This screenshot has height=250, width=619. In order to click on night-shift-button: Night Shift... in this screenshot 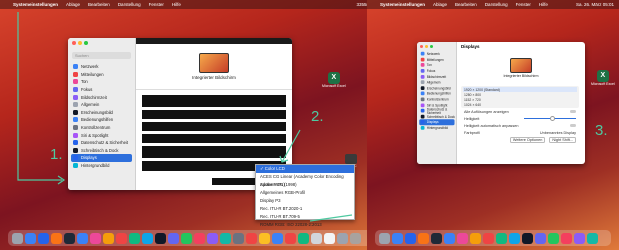, I will do `click(562, 139)`.